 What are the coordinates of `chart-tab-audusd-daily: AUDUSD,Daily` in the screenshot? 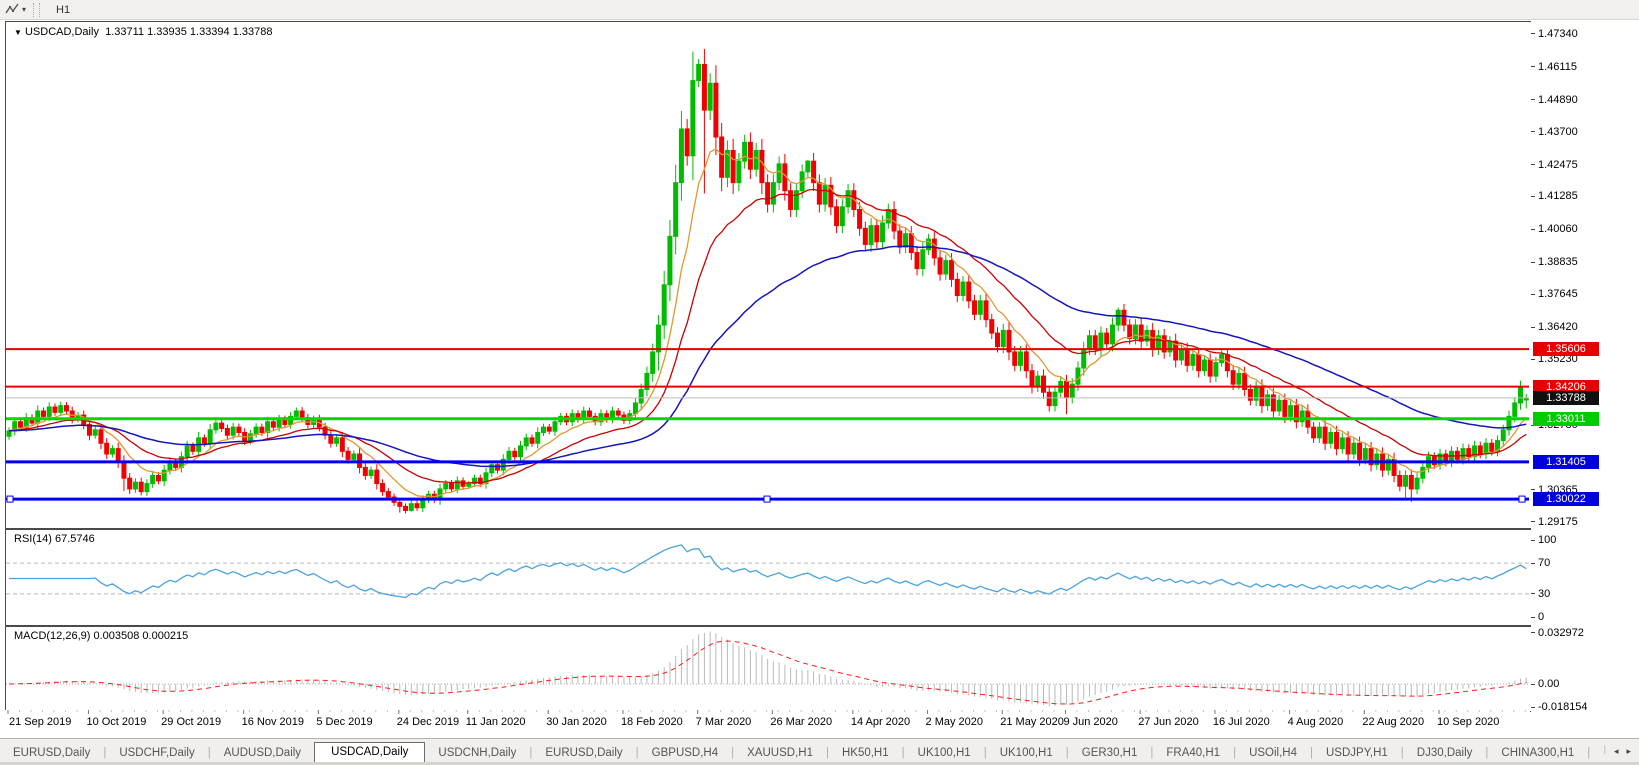 It's located at (262, 753).